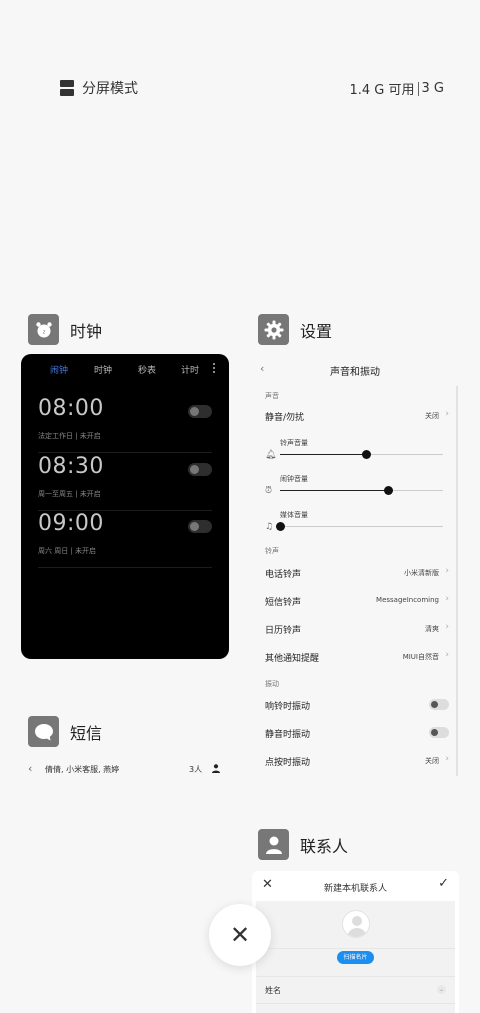 This screenshot has width=480, height=1013. Describe the element at coordinates (288, 707) in the screenshot. I see `vibrate-on-ring-label: 响铃时振动` at that location.